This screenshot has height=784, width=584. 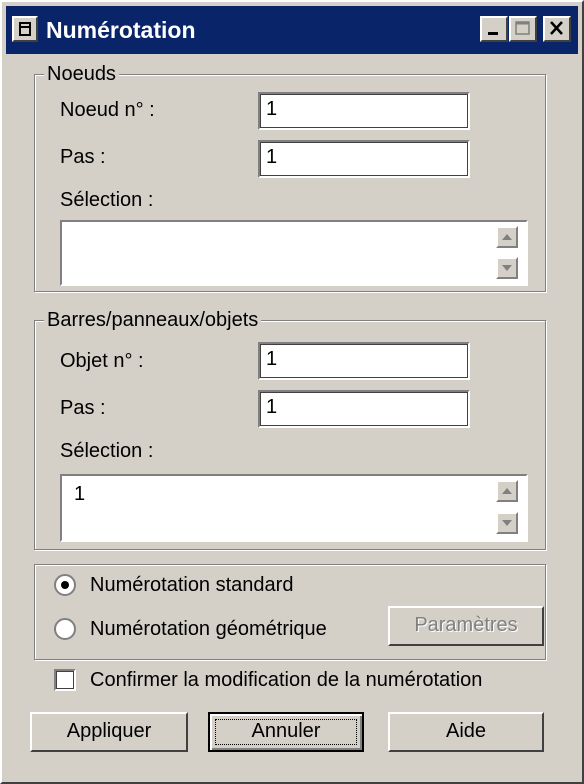 I want to click on node-selection-label: Sélection :, so click(x=107, y=200).